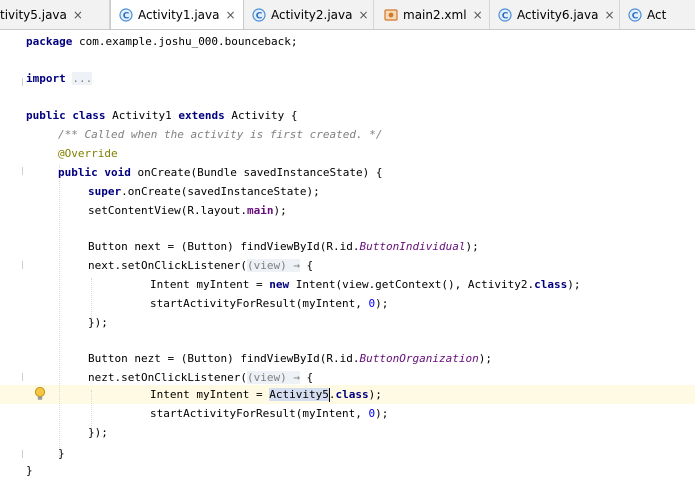  Describe the element at coordinates (220, 191) in the screenshot. I see `code-text: .onCreate(savedInstanceState);` at that location.